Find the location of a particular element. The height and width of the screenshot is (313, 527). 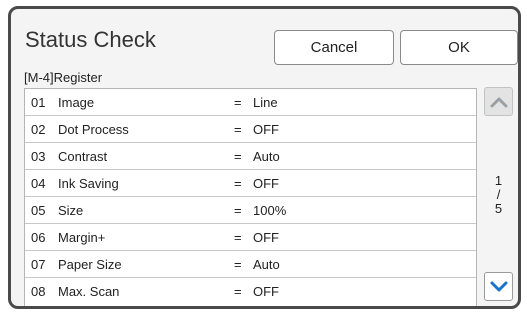

item-name: Max. Scan is located at coordinates (89, 291).